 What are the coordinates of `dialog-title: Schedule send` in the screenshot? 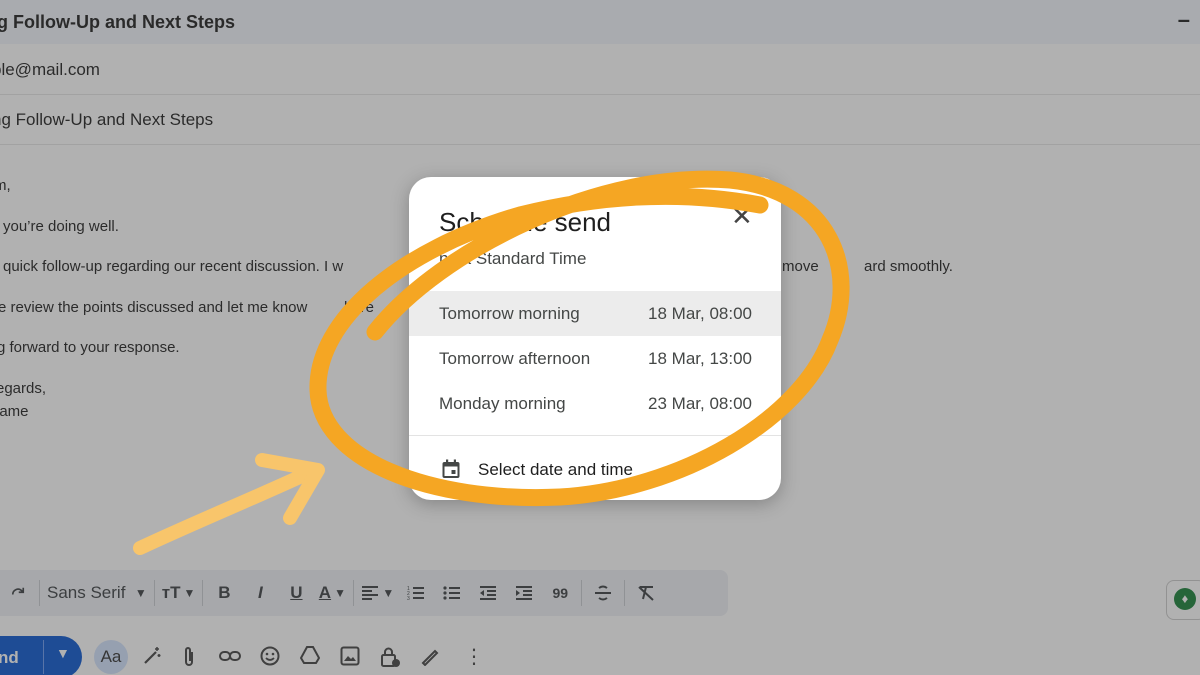 It's located at (525, 222).